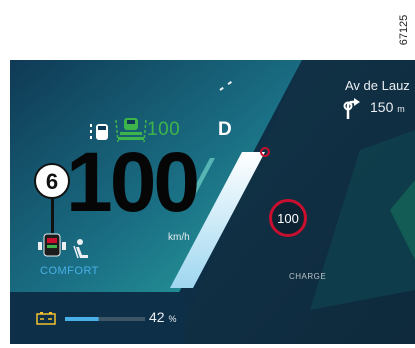 The image size is (415, 348). Describe the element at coordinates (387, 107) in the screenshot. I see `navigation-distance: 150 m` at that location.